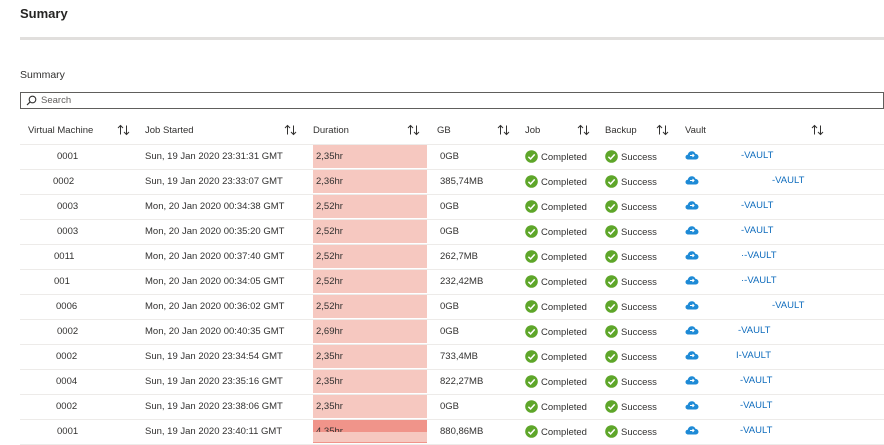  What do you see at coordinates (68, 431) in the screenshot?
I see `vm-name: 0001` at bounding box center [68, 431].